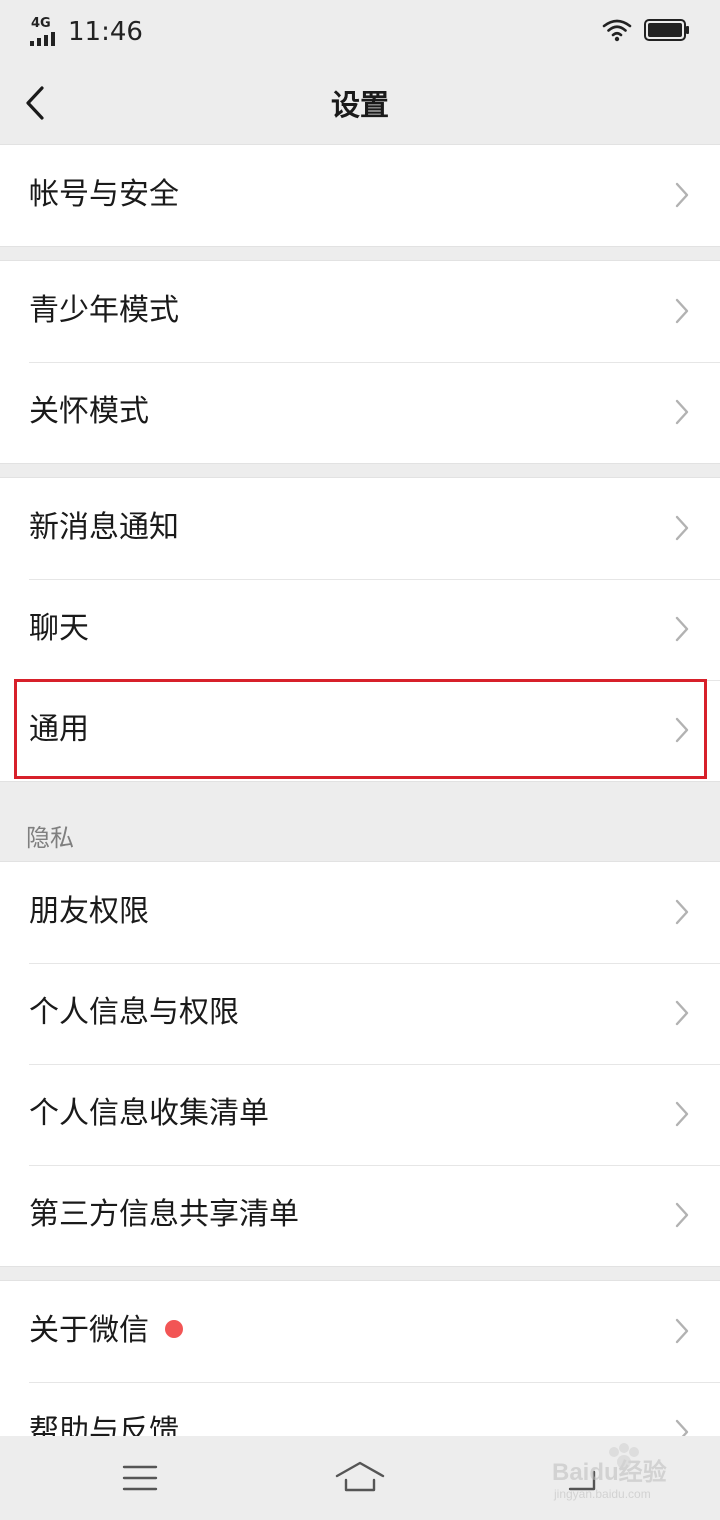 The height and width of the screenshot is (1520, 720). I want to click on settings-item-label: 帐号与安全, so click(104, 194).